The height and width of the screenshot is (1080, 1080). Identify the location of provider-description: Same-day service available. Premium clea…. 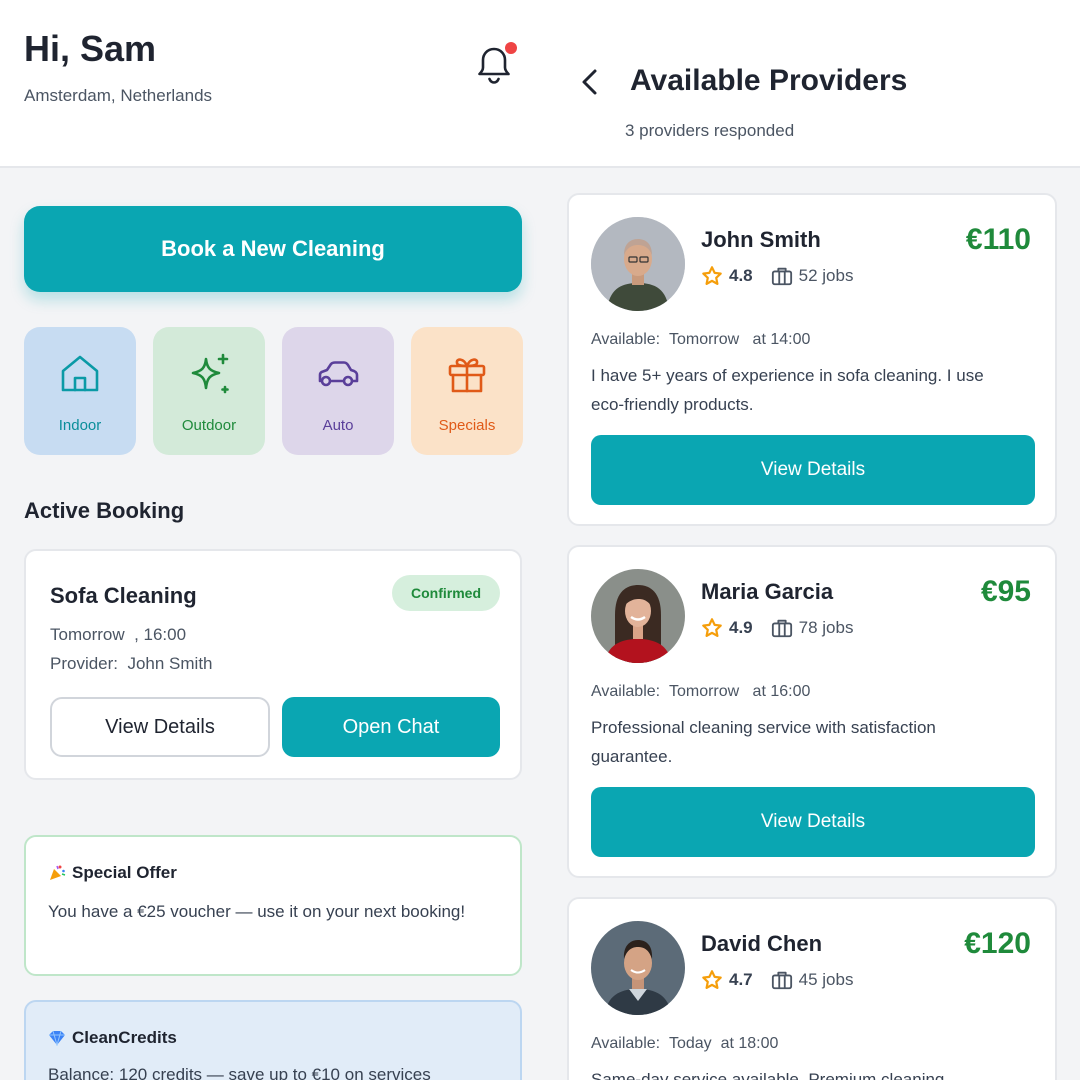
(768, 1075).